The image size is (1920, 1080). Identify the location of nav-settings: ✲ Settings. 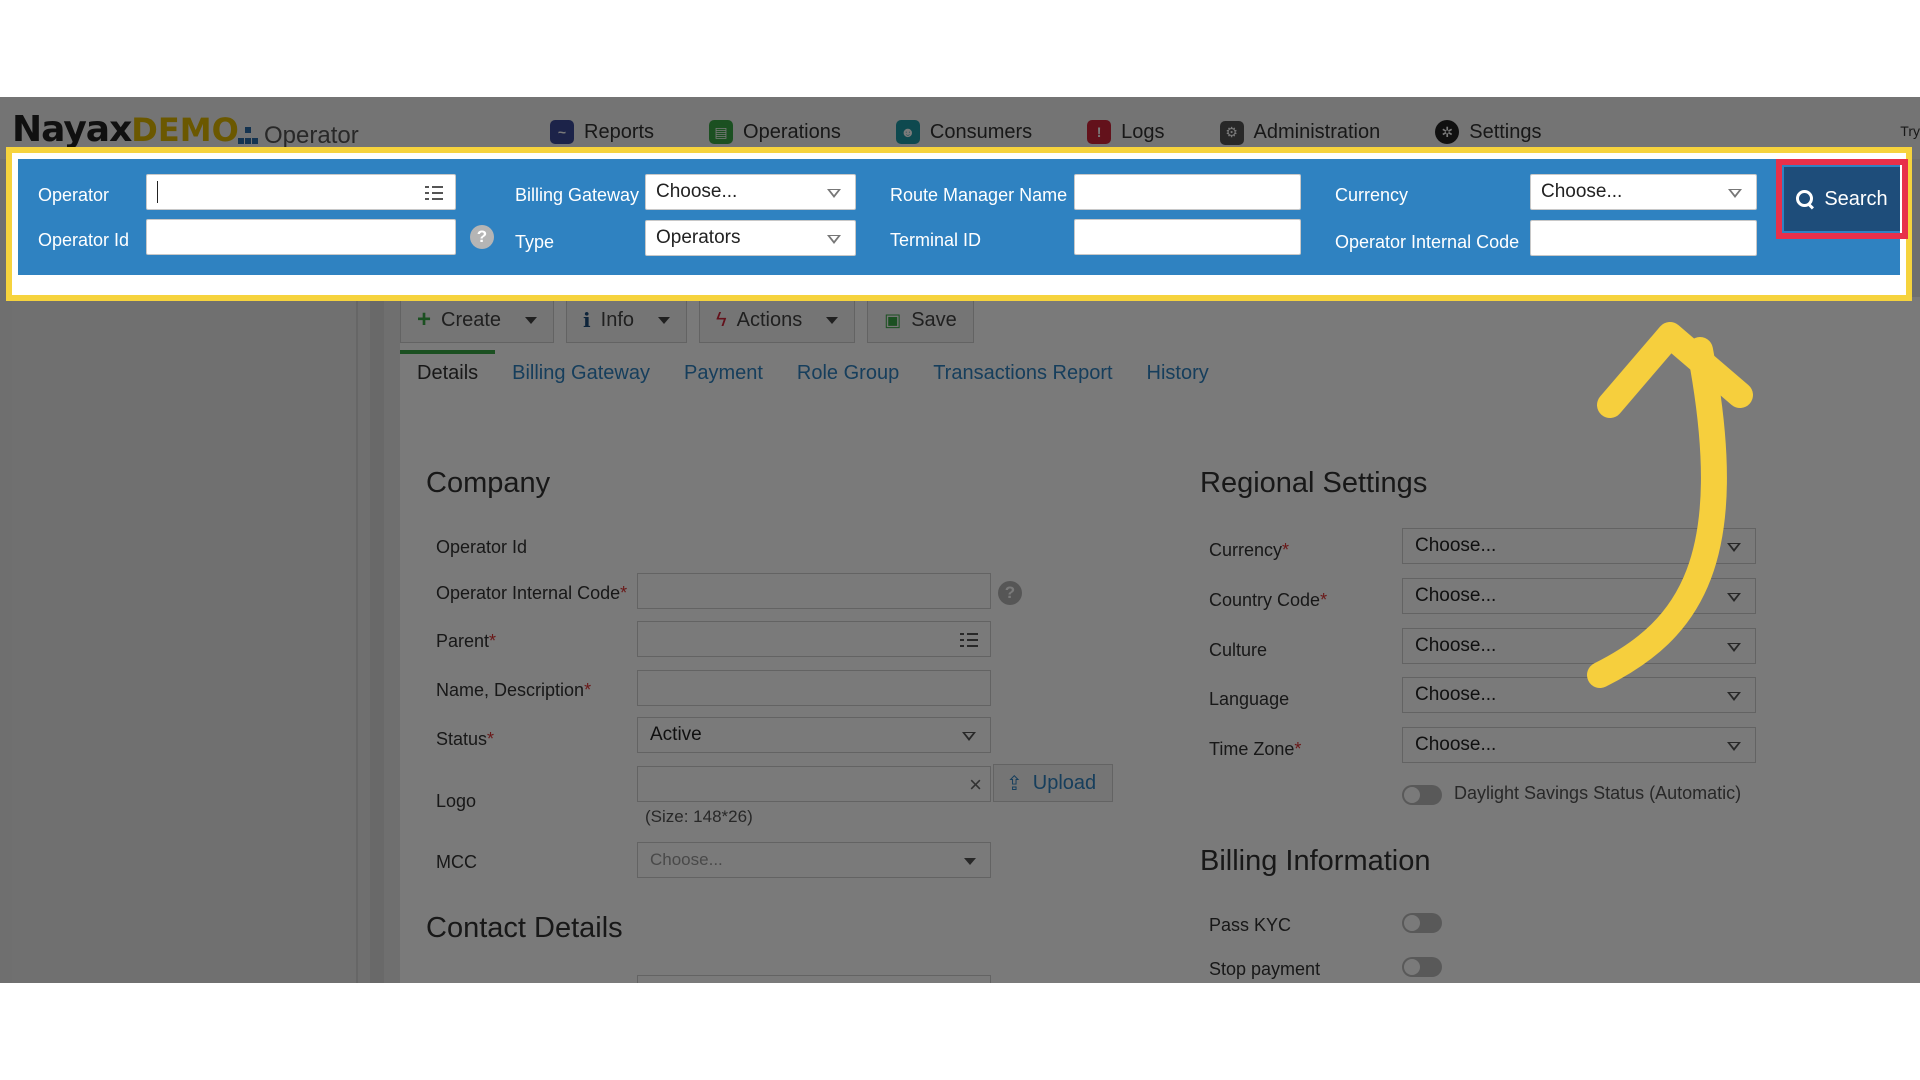
(1488, 132).